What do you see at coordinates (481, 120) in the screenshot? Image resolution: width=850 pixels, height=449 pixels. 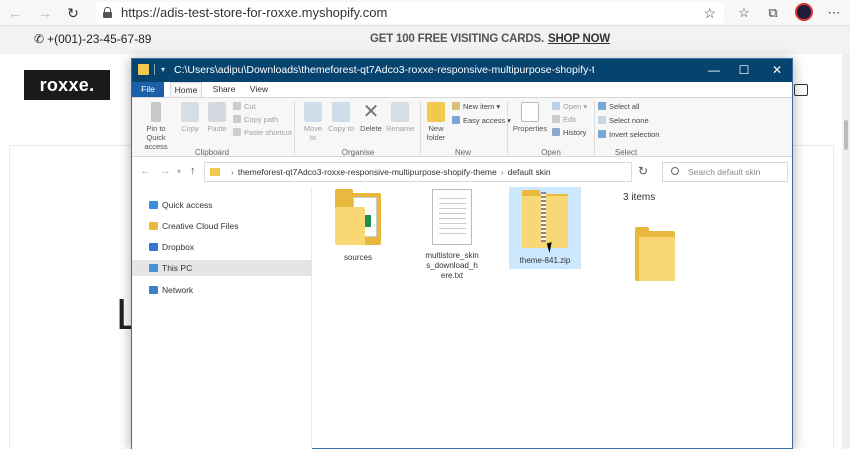 I see `easy-access-button: Easy access ▾` at bounding box center [481, 120].